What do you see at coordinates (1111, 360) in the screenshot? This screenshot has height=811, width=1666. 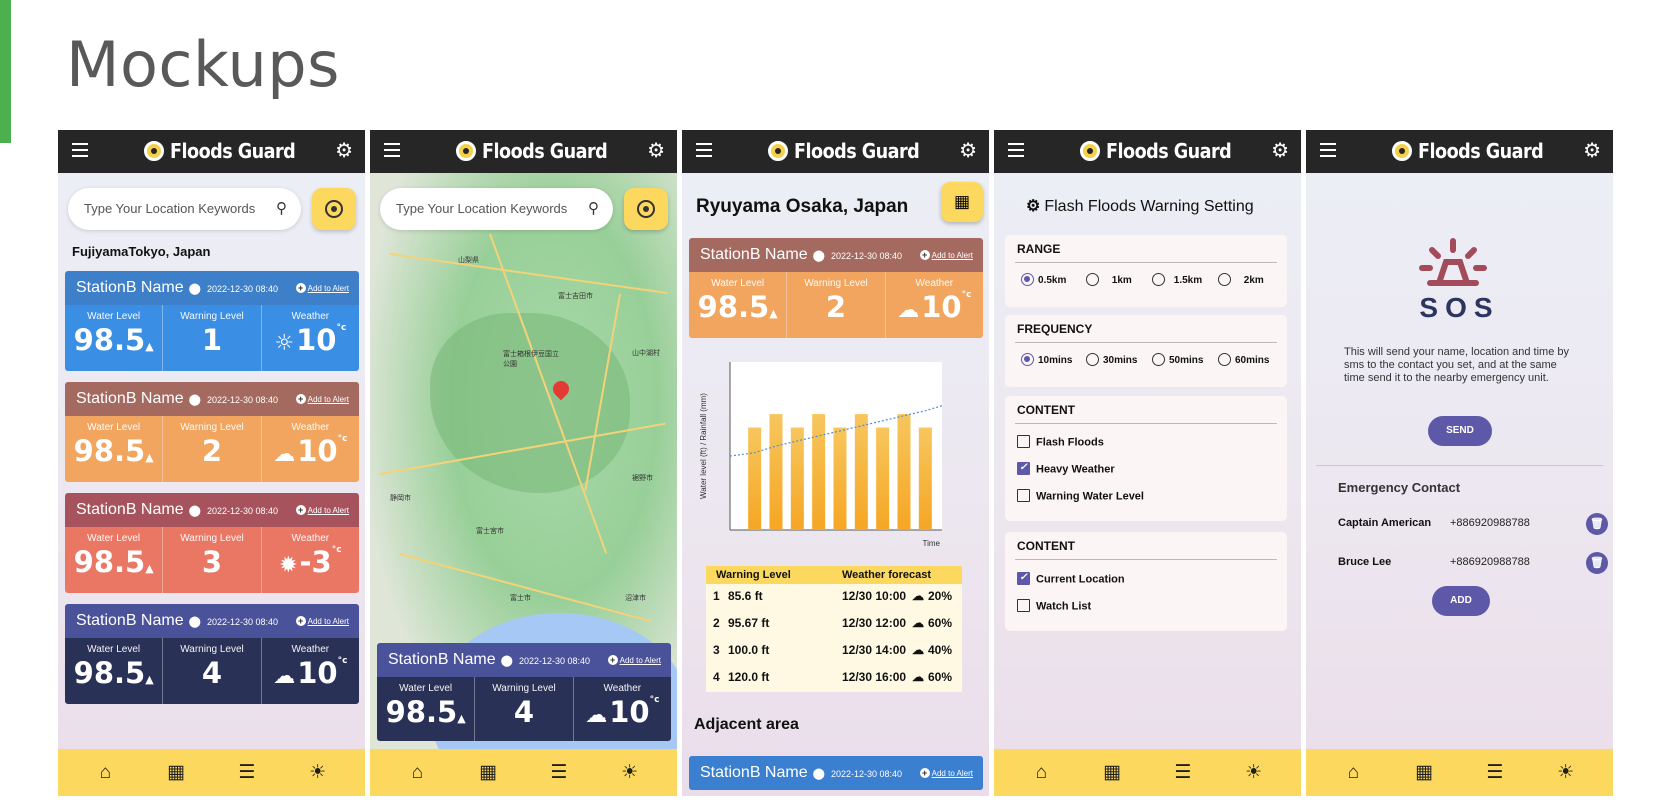 I see `radio-frequency-30mins: 30mins` at bounding box center [1111, 360].